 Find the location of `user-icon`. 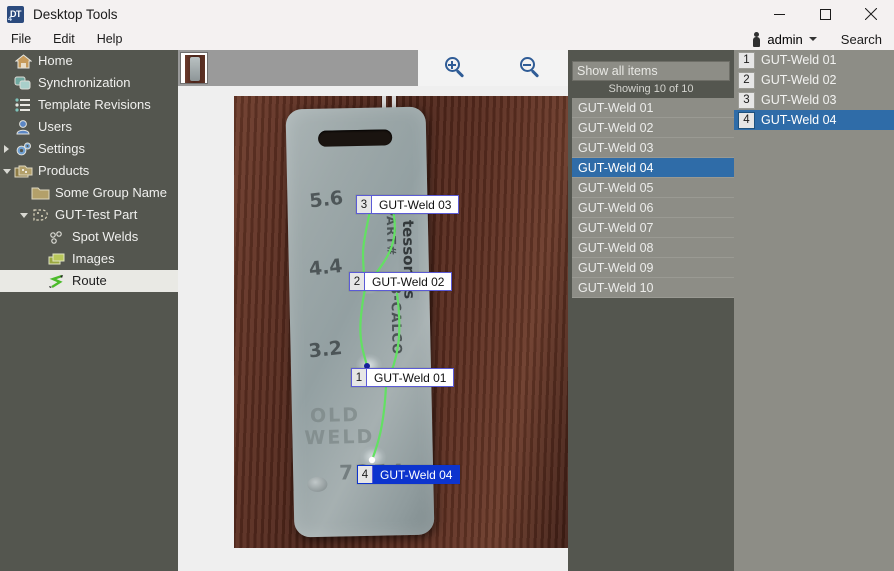

user-icon is located at coordinates (23, 127).